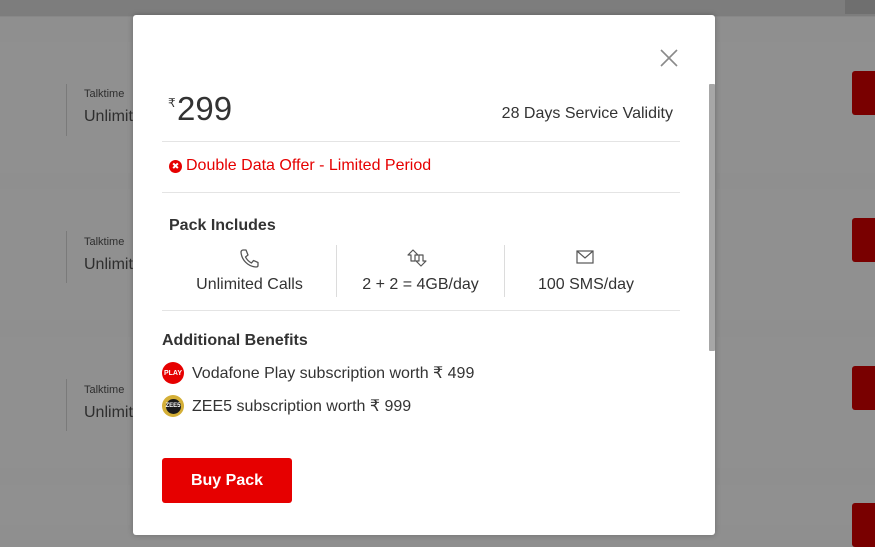 Image resolution: width=875 pixels, height=547 pixels. I want to click on offer-banner: ✖ Double Data Offer - Limited Period, so click(300, 166).